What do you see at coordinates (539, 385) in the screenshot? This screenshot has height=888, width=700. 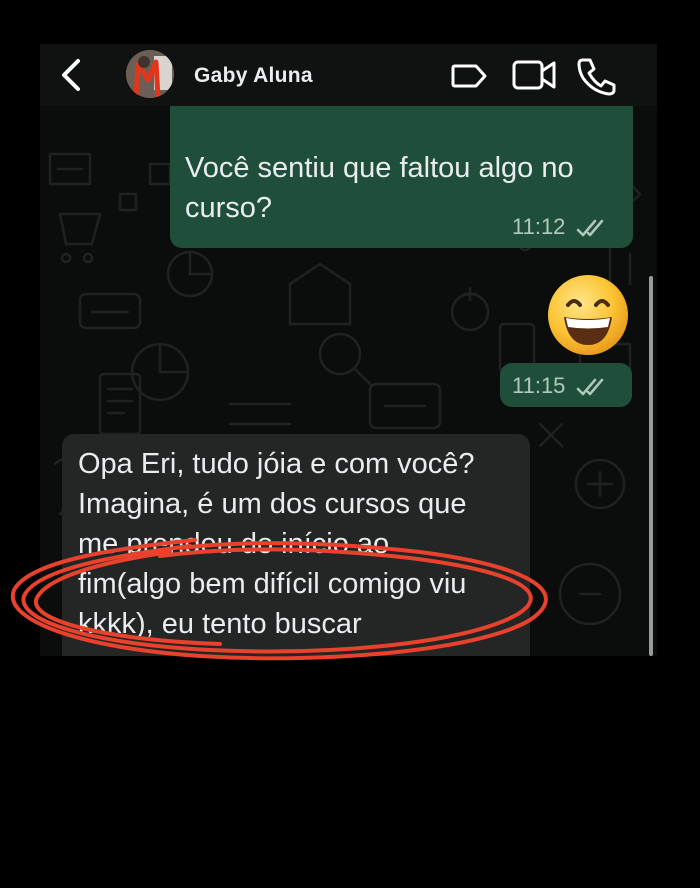 I see `message-time: 11:15` at bounding box center [539, 385].